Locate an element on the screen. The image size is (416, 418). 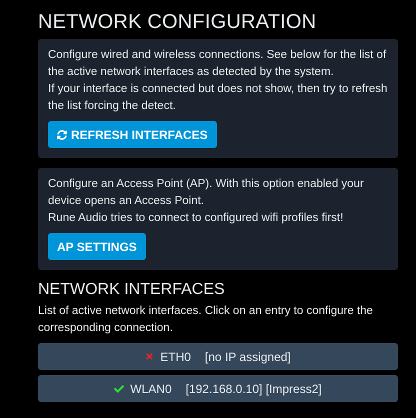
panel-text: Configure an Access Point (AP). With this option enabled your device opens an Access Point. is located at coordinates (206, 193).